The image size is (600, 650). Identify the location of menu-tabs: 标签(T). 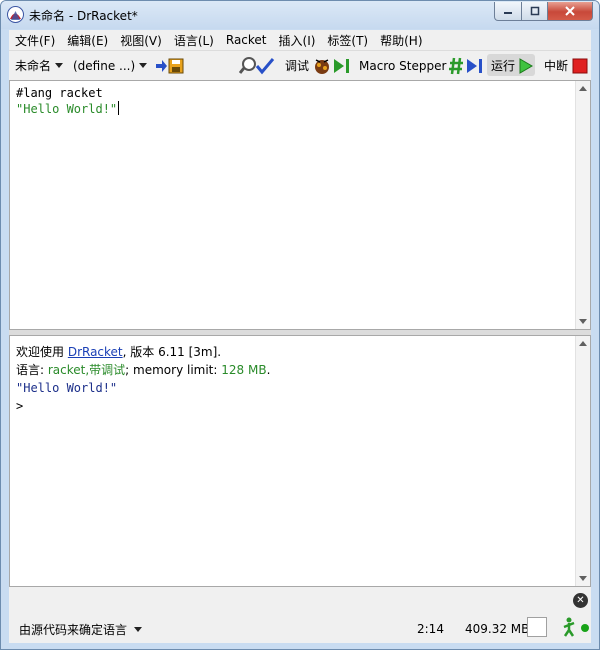
(347, 40).